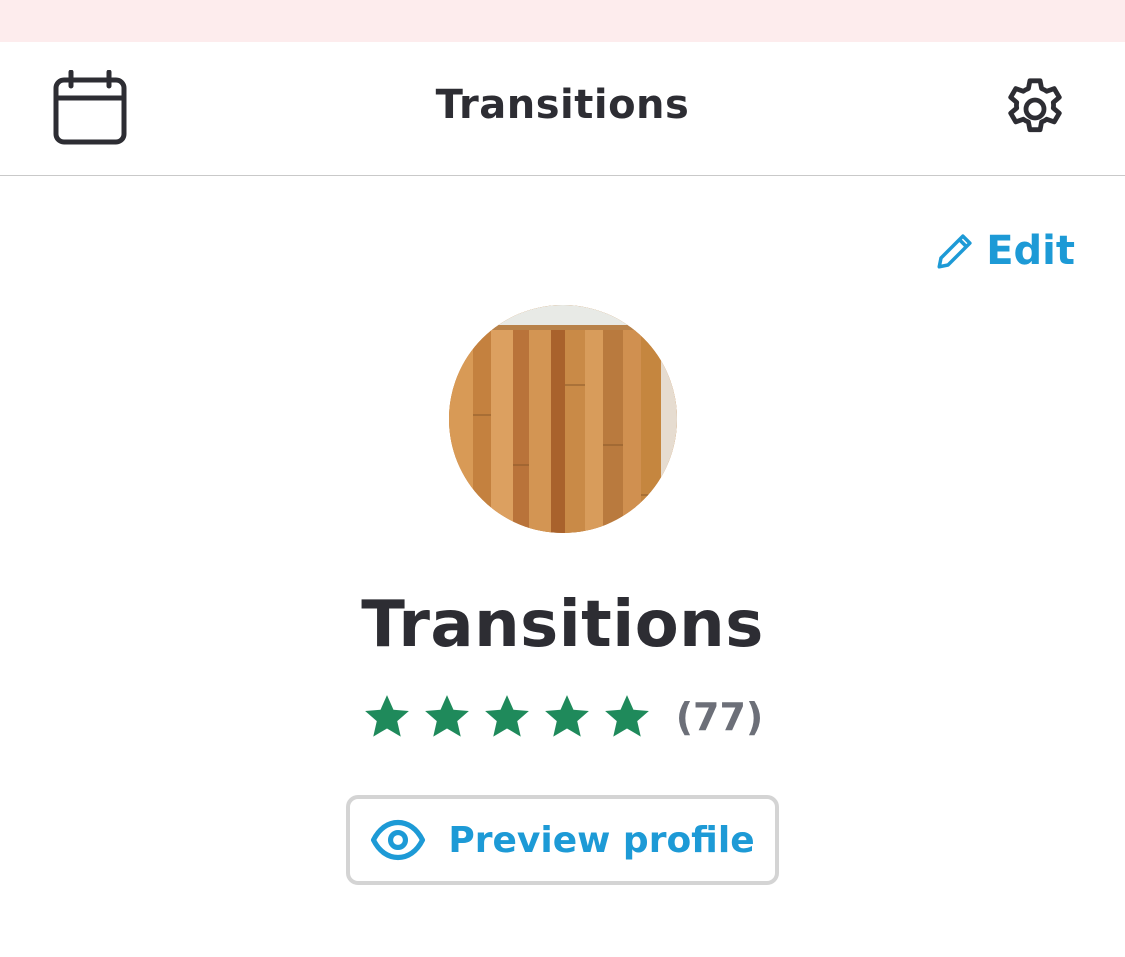 The height and width of the screenshot is (957, 1125). What do you see at coordinates (955, 251) in the screenshot?
I see `pencil-icon` at bounding box center [955, 251].